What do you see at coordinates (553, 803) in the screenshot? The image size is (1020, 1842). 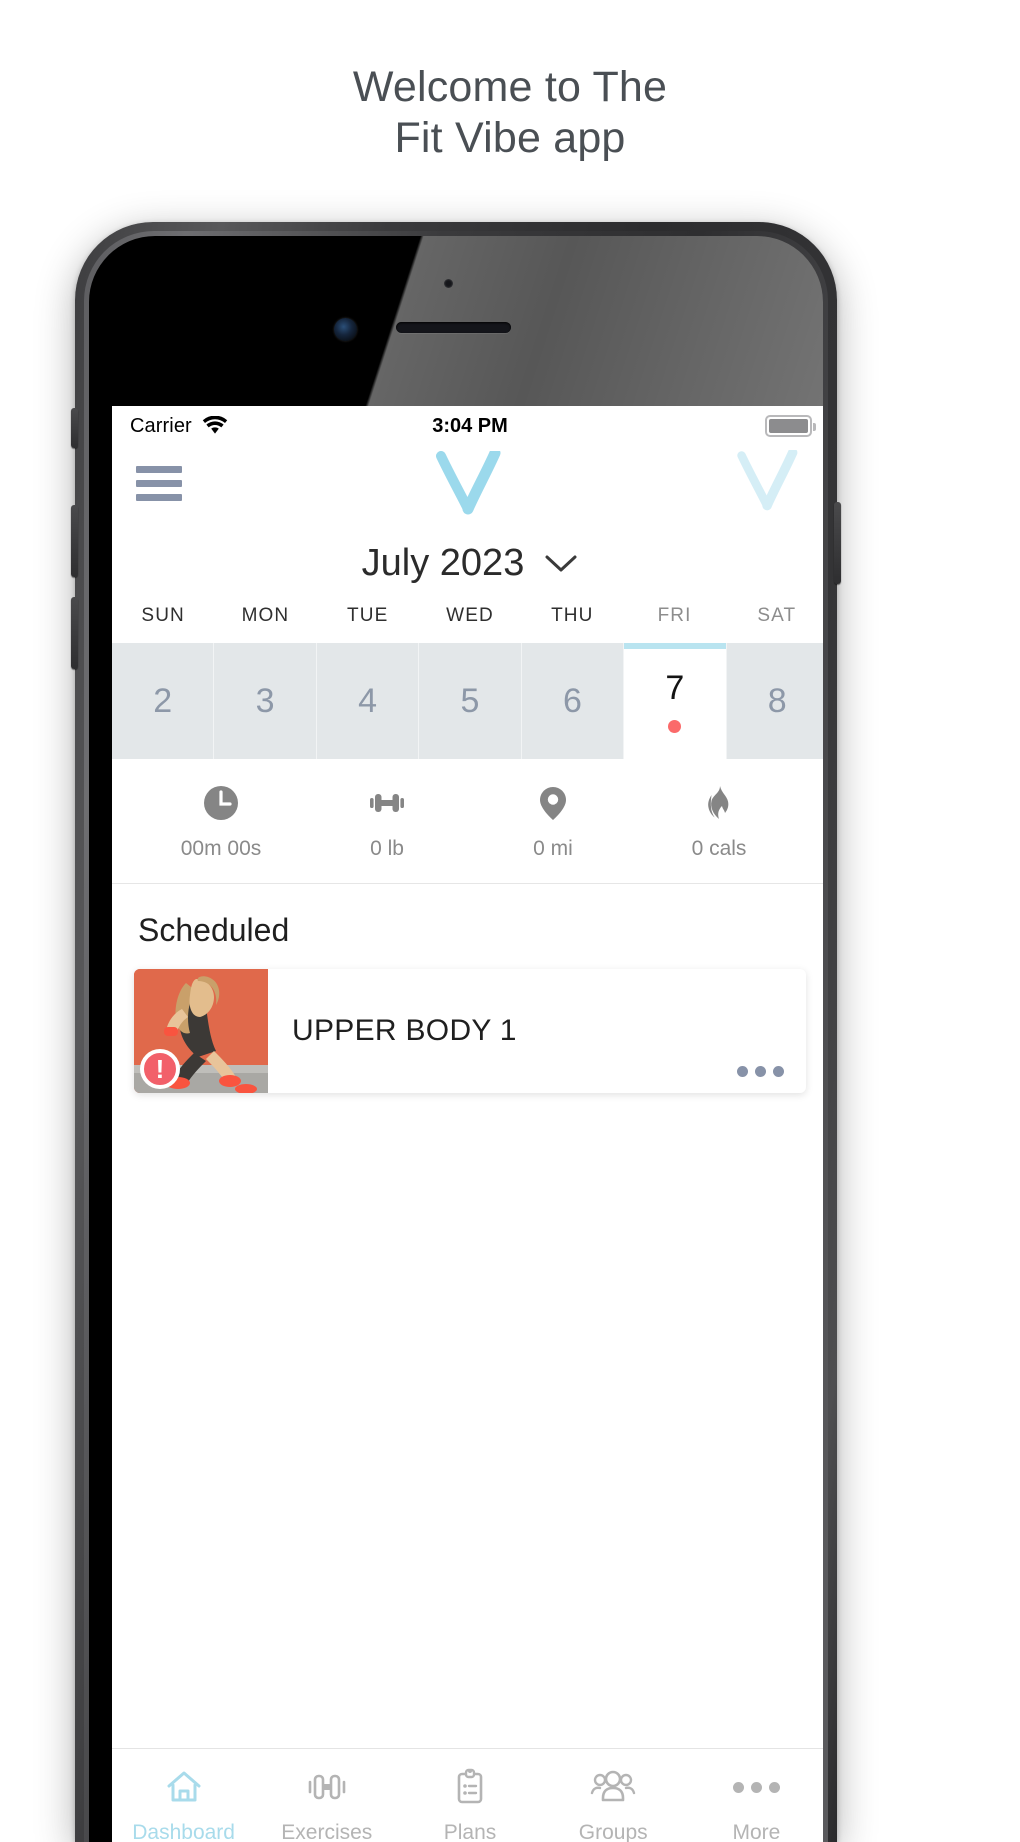 I see `location-pin-icon` at bounding box center [553, 803].